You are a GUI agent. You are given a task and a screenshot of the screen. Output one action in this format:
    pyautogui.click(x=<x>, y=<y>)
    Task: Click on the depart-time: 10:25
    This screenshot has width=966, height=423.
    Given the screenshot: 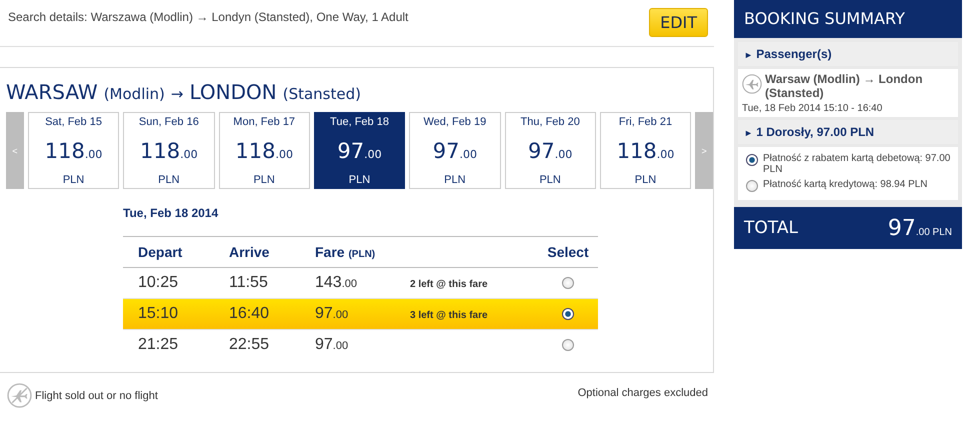 What is the action you would take?
    pyautogui.click(x=158, y=283)
    